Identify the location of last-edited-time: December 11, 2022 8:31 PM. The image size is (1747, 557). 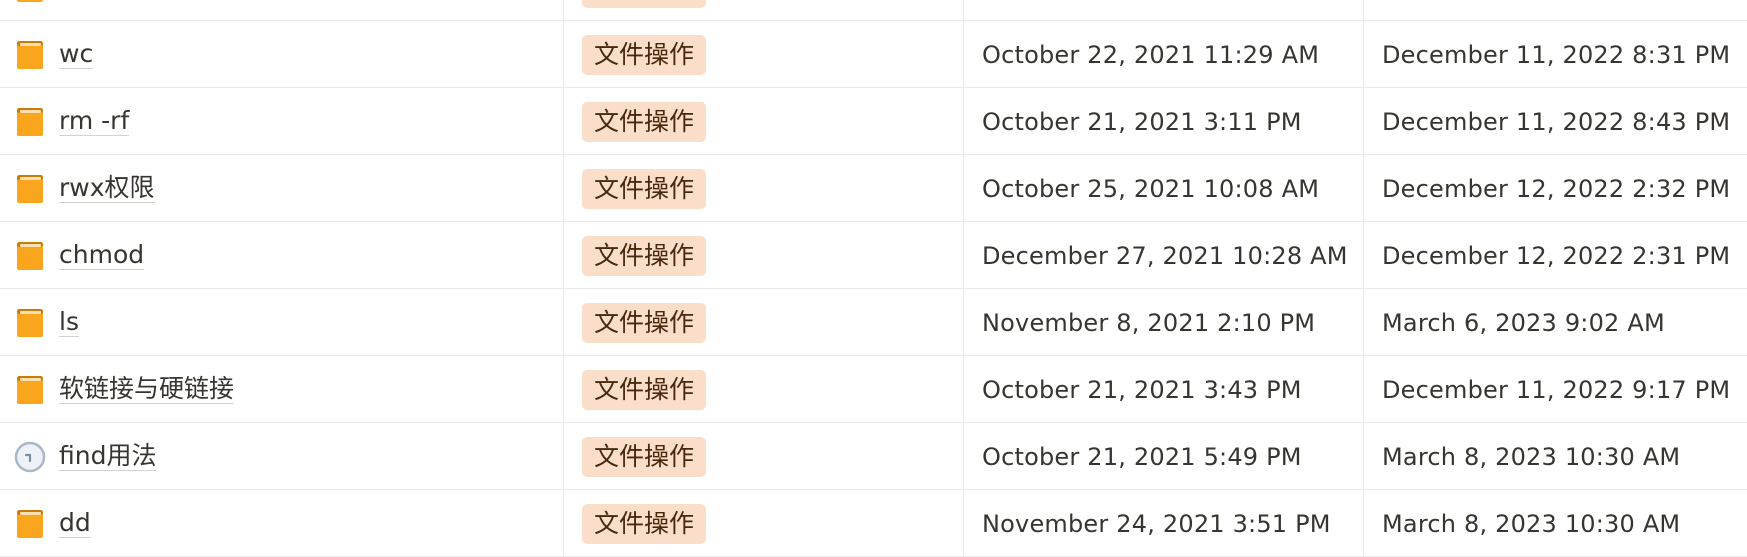
(1556, 54).